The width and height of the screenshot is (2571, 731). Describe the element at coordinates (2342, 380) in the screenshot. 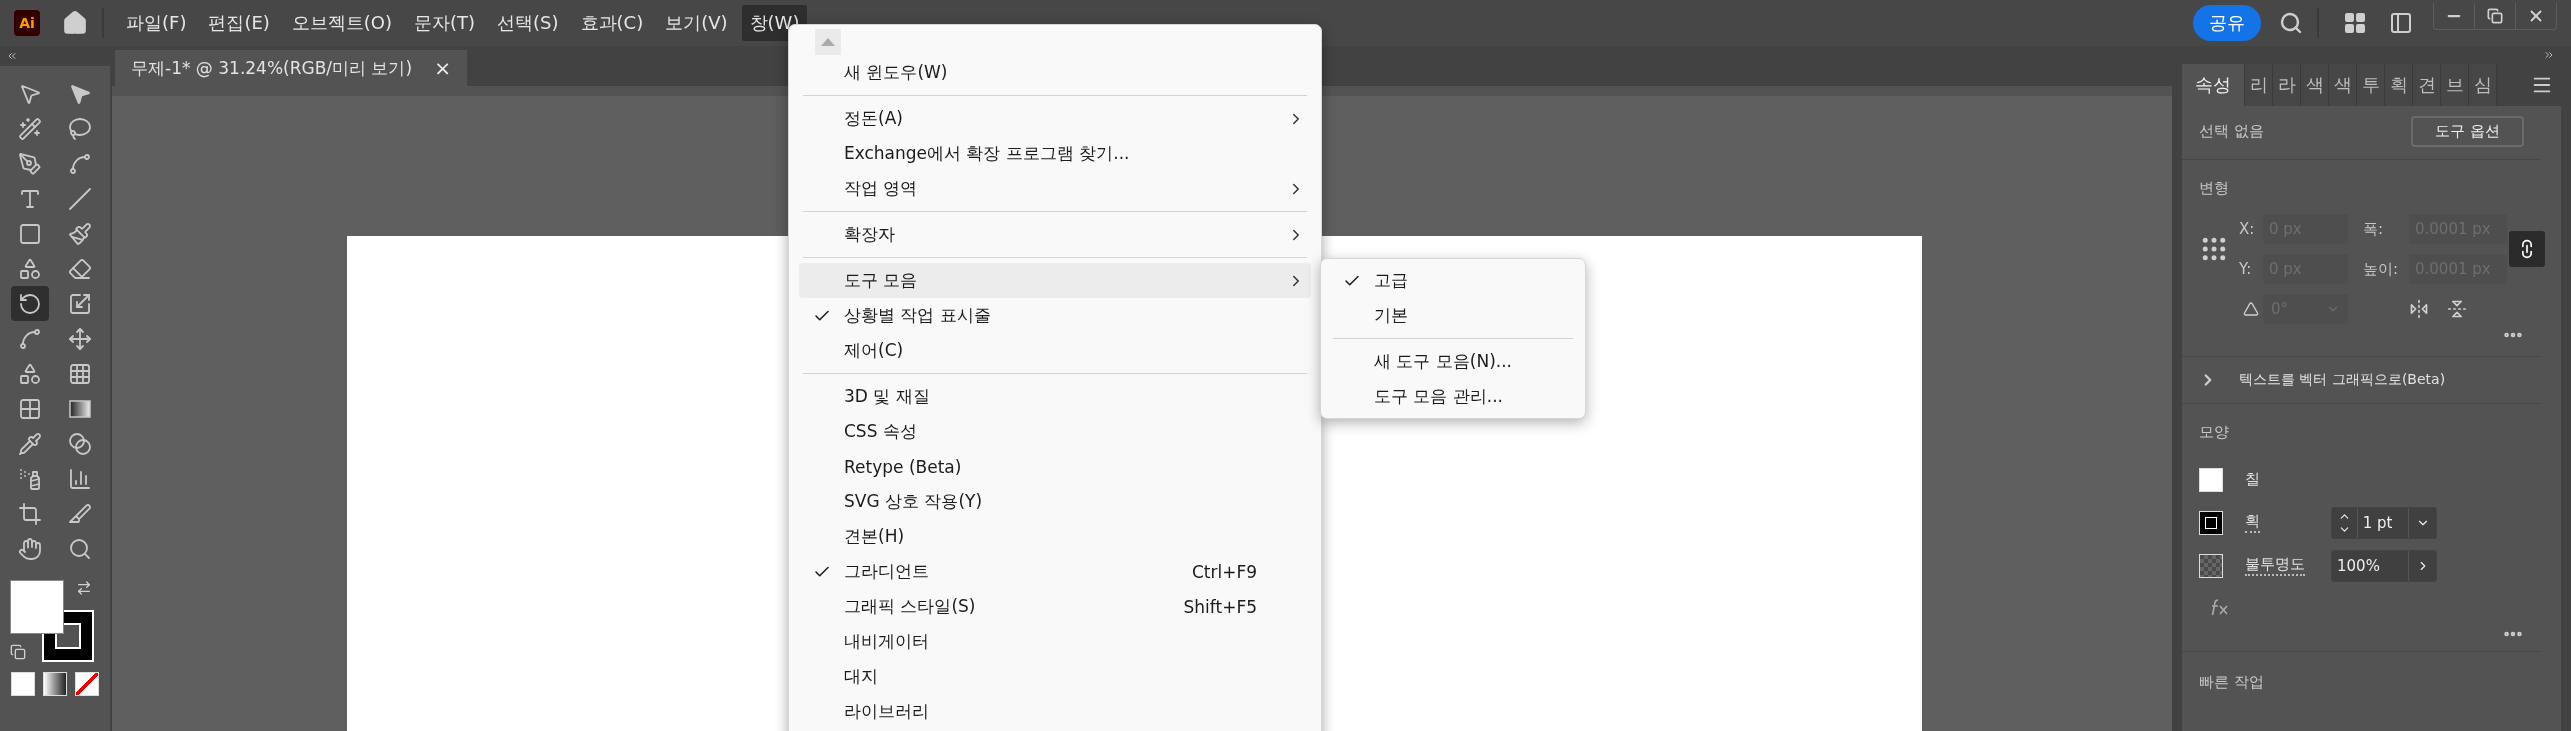

I see `section-title: 텍스트를 벡터 그래픽으로(Beta)` at that location.